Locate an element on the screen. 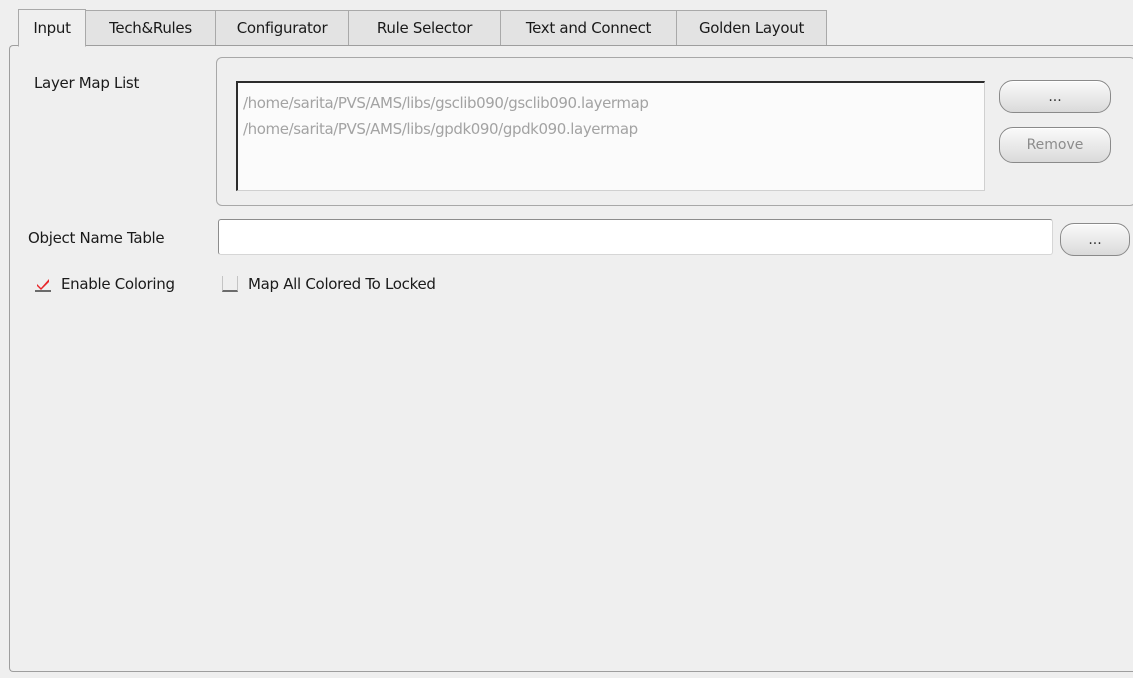 The height and width of the screenshot is (678, 1133). map-all-colored-label: Map All Colored To Locked is located at coordinates (342, 284).